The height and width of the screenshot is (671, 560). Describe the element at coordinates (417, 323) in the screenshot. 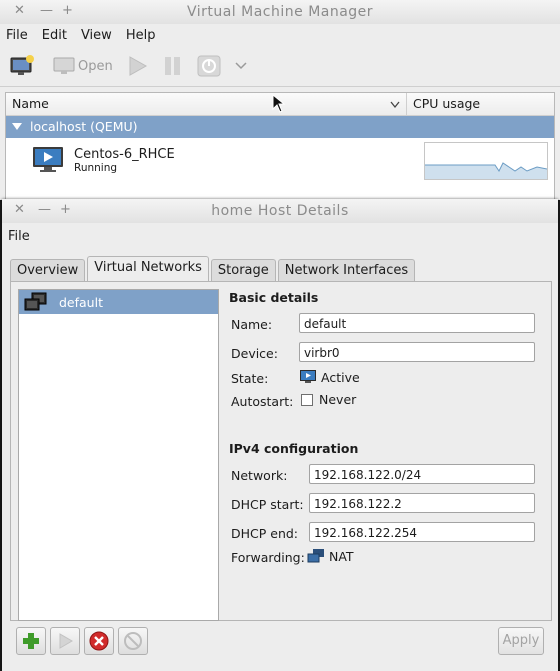

I see `name-field: default` at that location.